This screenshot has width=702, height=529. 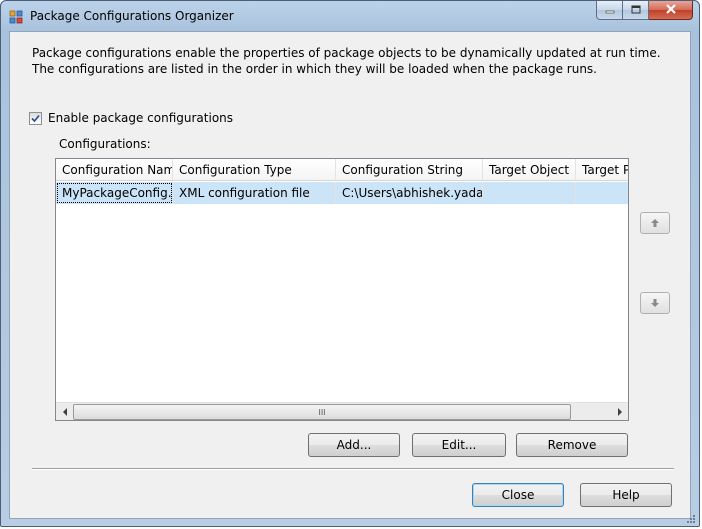 I want to click on scrollbar-thumb: III, so click(x=322, y=412).